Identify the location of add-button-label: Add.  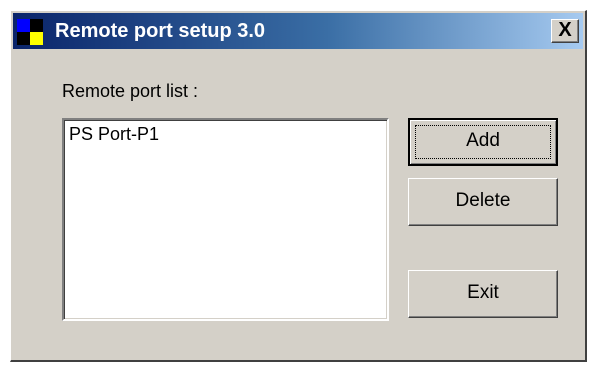
(483, 140).